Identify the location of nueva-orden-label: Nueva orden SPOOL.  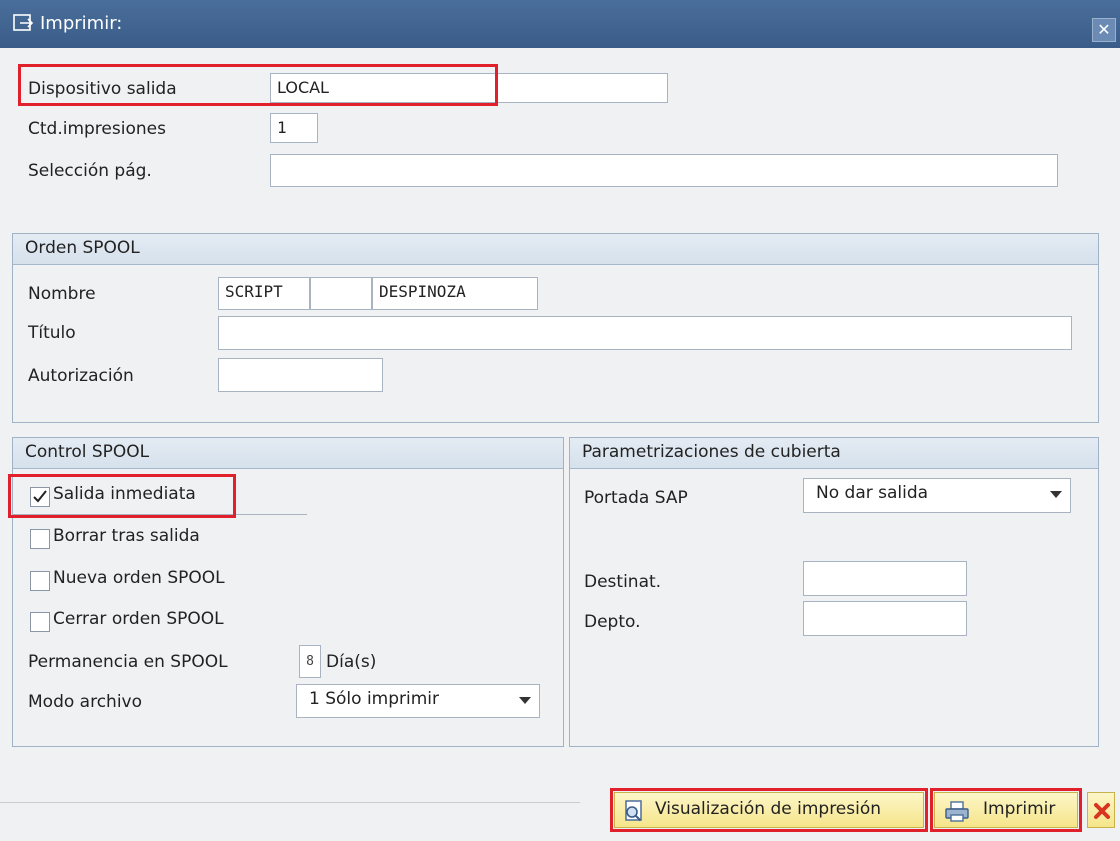
(139, 578).